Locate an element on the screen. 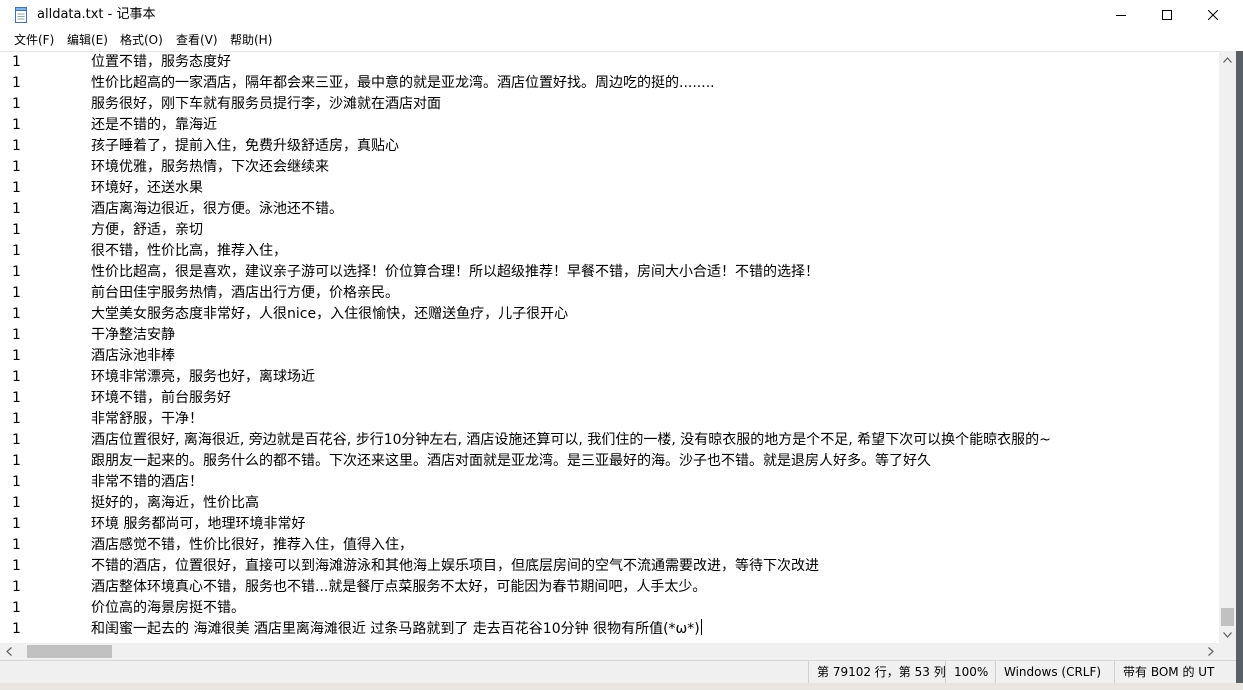  background-window-bottom is located at coordinates (621, 686).